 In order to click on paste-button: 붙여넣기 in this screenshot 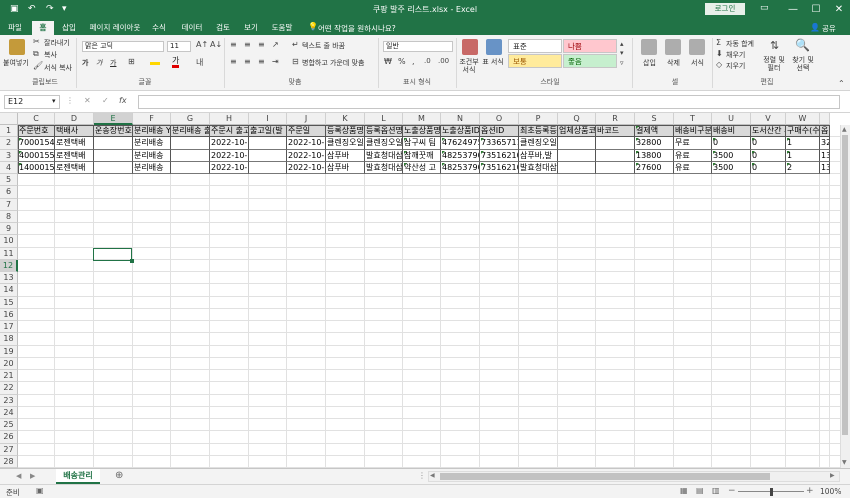, I will do `click(16, 63)`.